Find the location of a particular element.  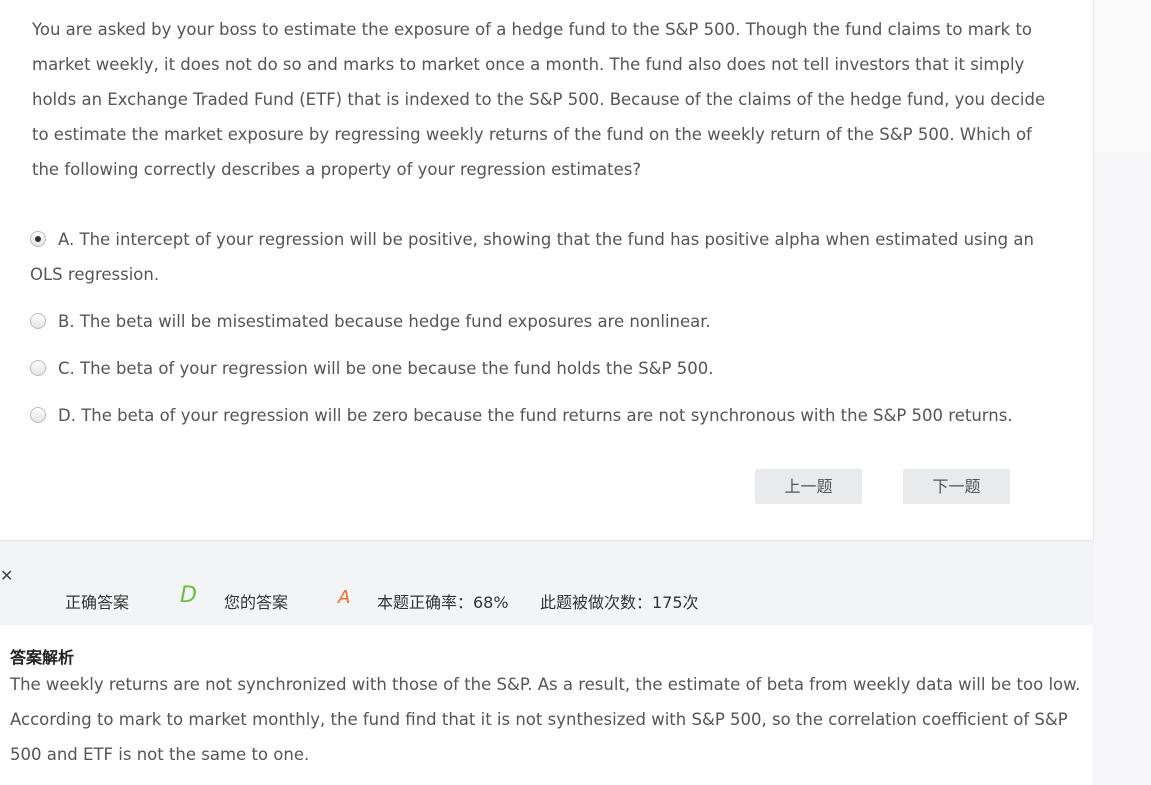

attempt-count: 此题被做次数：175次 is located at coordinates (619, 602).